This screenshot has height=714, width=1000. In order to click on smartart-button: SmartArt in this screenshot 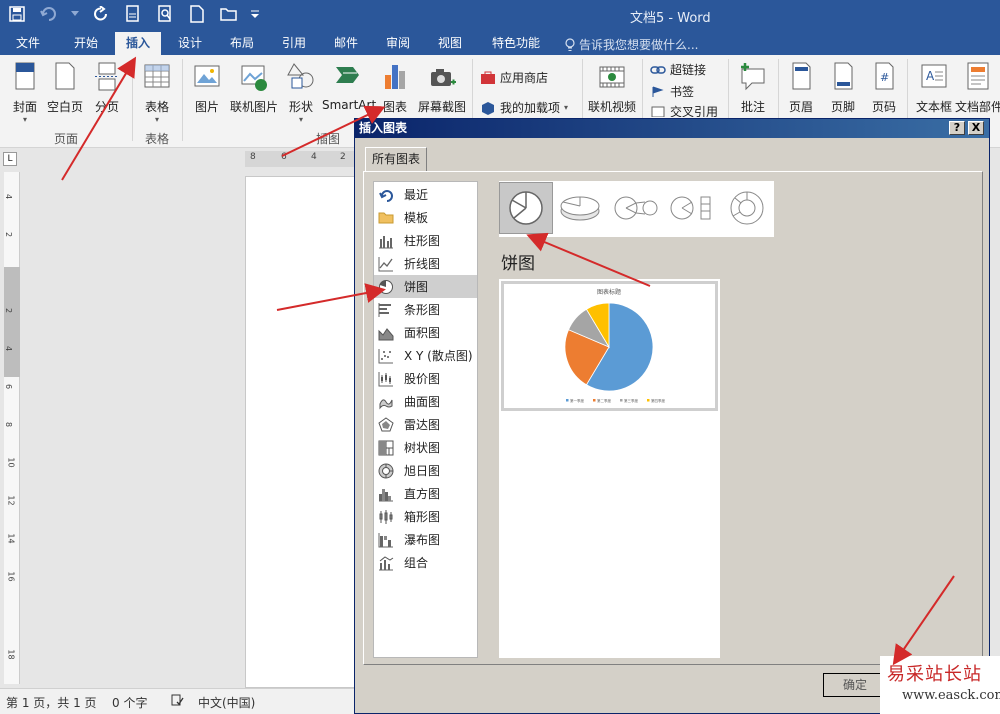, I will do `click(349, 86)`.